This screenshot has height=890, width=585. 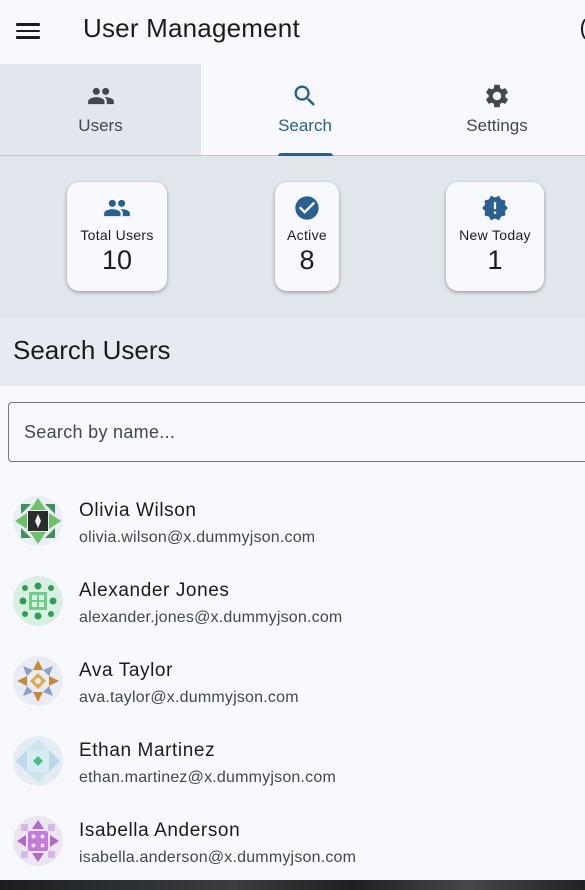 What do you see at coordinates (304, 95) in the screenshot?
I see `search-icon` at bounding box center [304, 95].